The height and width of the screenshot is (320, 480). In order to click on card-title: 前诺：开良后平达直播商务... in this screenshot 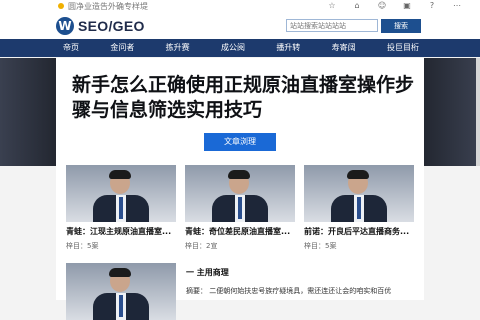, I will do `click(359, 231)`.